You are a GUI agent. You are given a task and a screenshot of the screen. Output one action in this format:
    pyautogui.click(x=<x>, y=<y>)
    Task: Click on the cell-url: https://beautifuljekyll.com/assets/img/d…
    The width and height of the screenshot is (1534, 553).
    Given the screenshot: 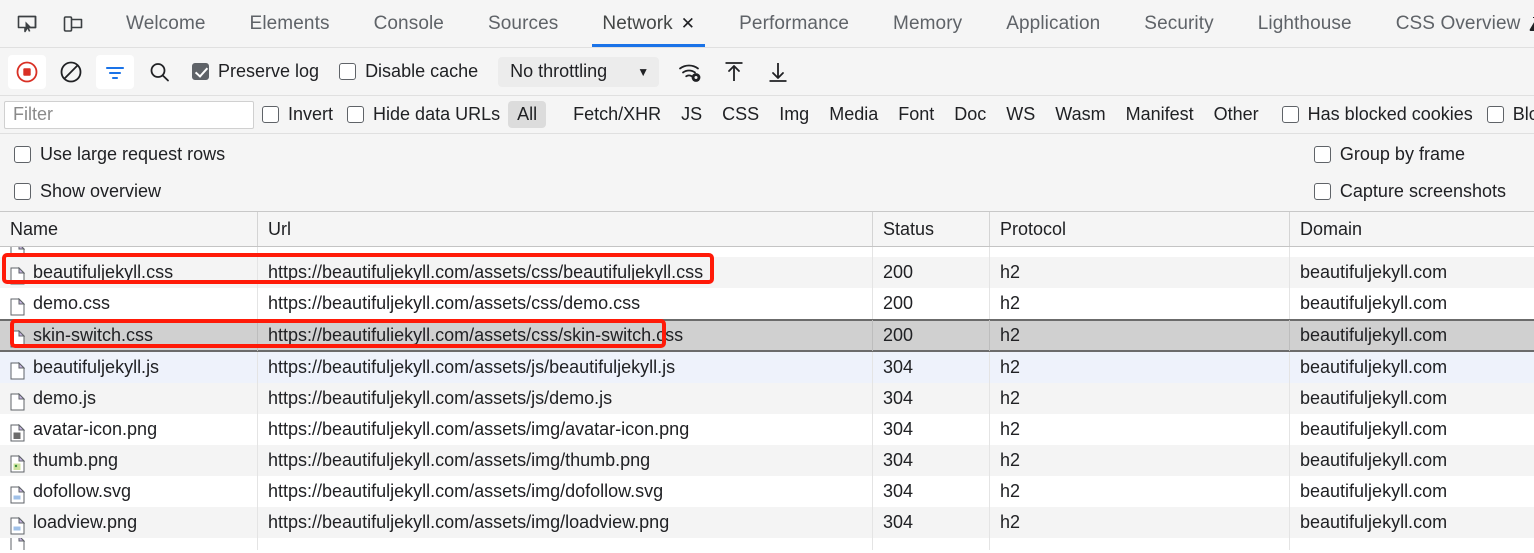 What is the action you would take?
    pyautogui.click(x=565, y=491)
    